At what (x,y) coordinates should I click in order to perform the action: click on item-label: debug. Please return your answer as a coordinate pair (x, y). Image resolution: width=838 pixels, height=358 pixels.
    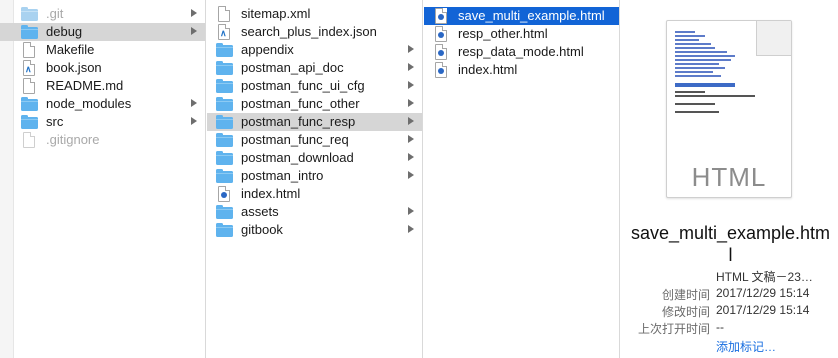
    Looking at the image, I should click on (64, 31).